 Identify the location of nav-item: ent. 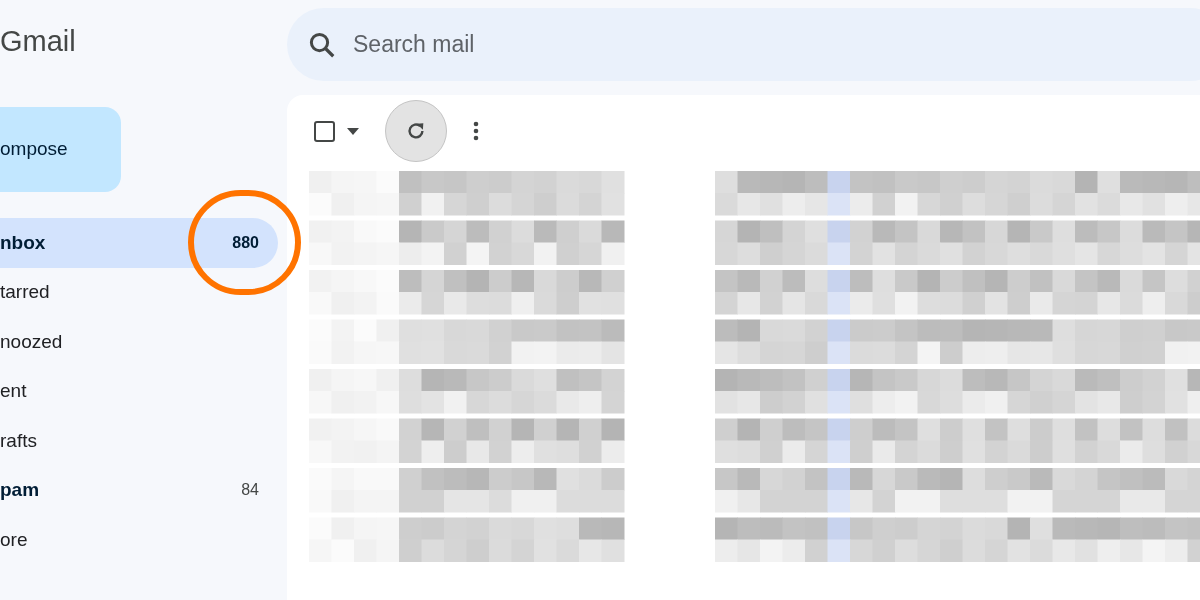
(139, 391).